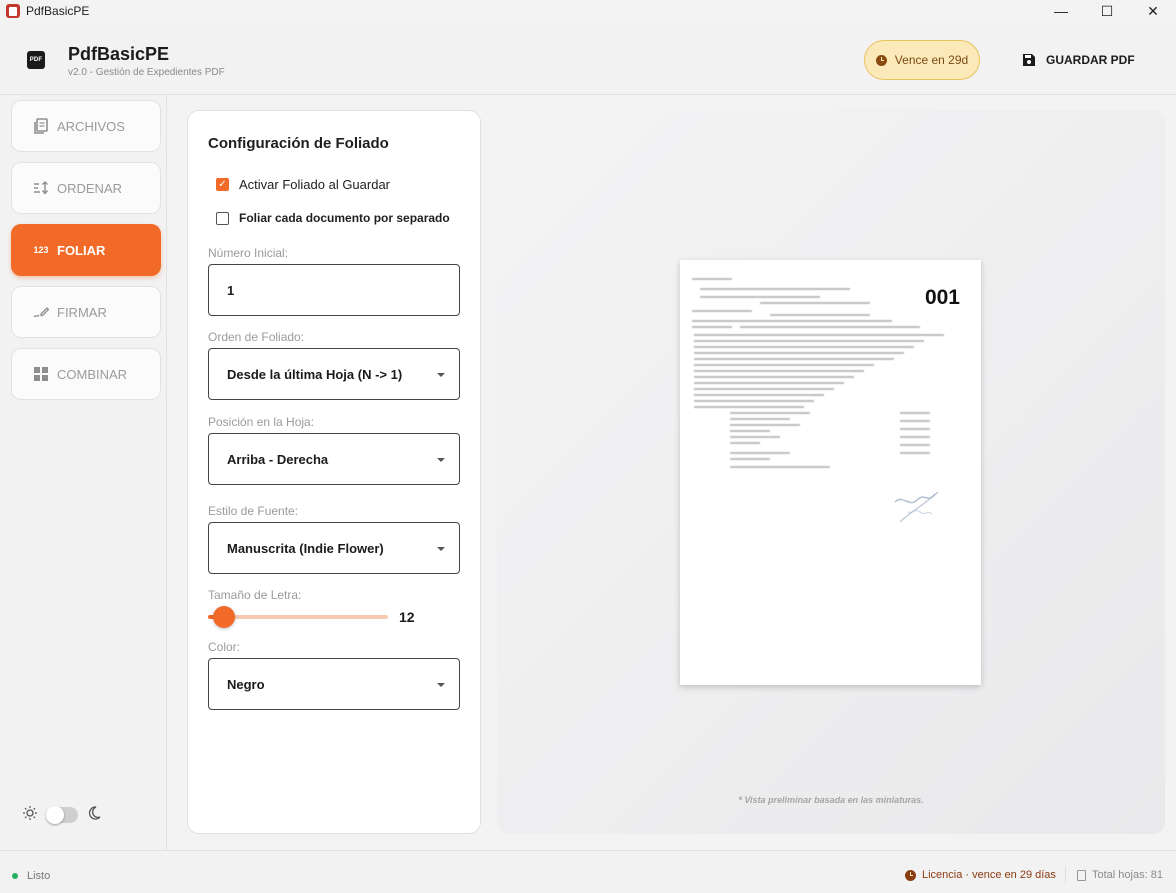 This screenshot has height=893, width=1176. I want to click on moon-icon, so click(94, 814).